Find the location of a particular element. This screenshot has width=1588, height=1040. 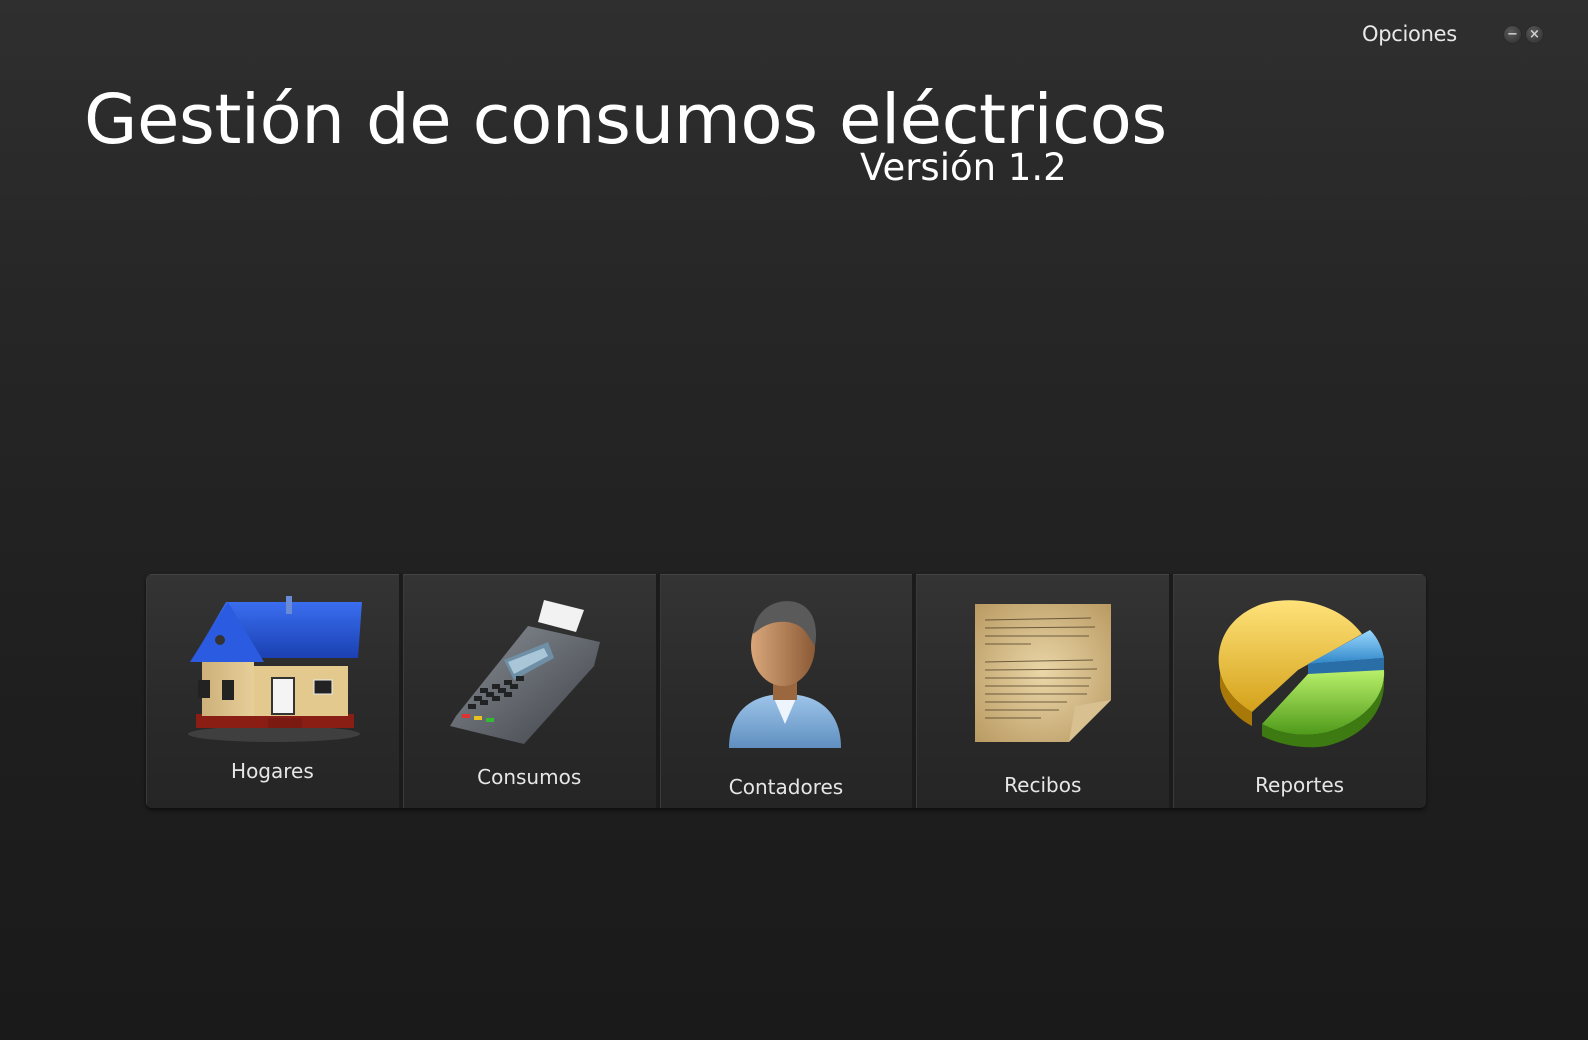

minimize-button: − is located at coordinates (1512, 34).